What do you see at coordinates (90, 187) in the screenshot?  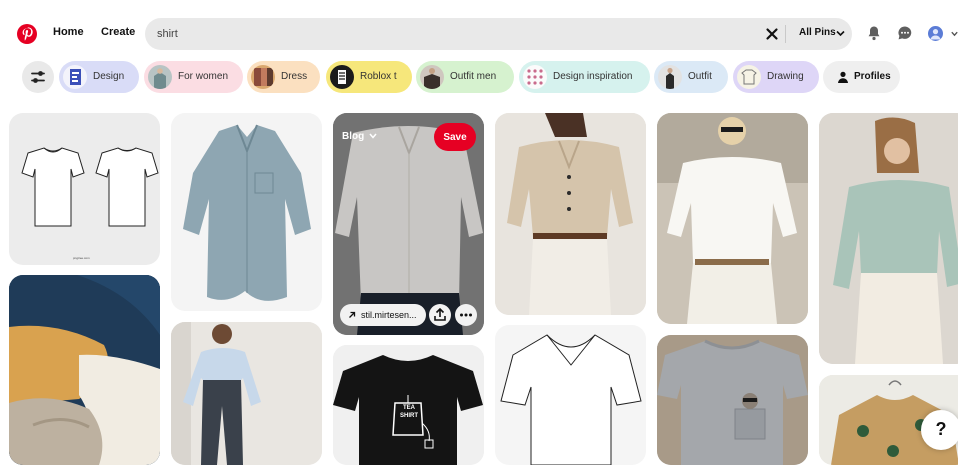 I see `tshirt-sketch-image` at bounding box center [90, 187].